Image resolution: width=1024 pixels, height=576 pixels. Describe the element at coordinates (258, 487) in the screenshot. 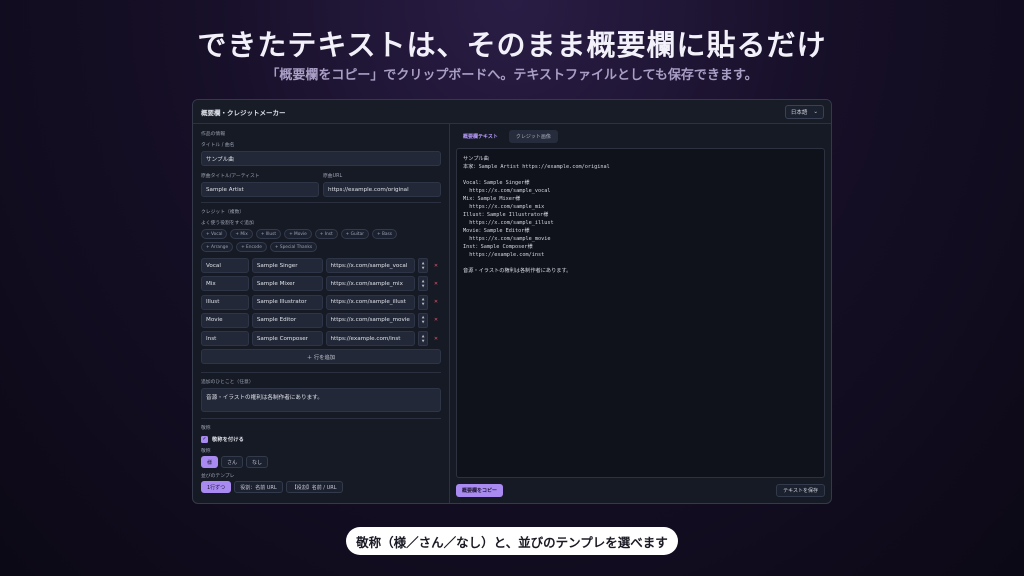

I see `template-role-name-url-button: 役割：名前 URL` at that location.